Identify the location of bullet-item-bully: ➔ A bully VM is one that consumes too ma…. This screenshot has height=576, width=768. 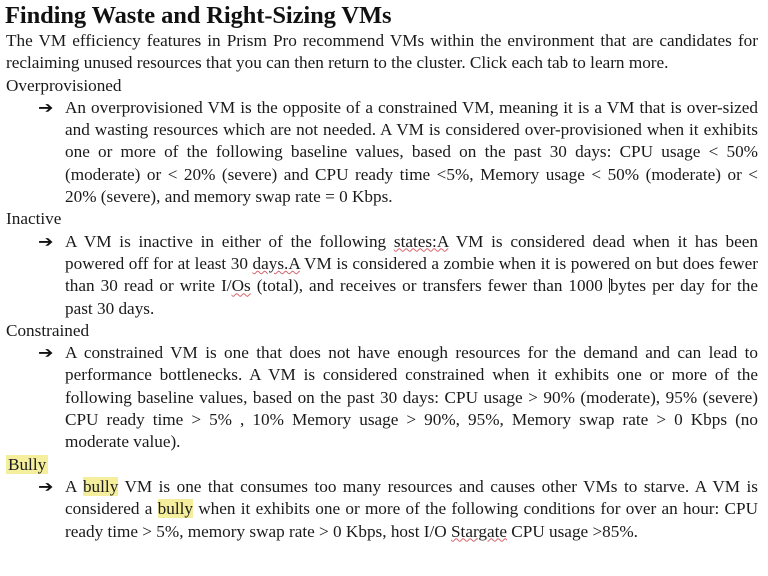
(384, 509).